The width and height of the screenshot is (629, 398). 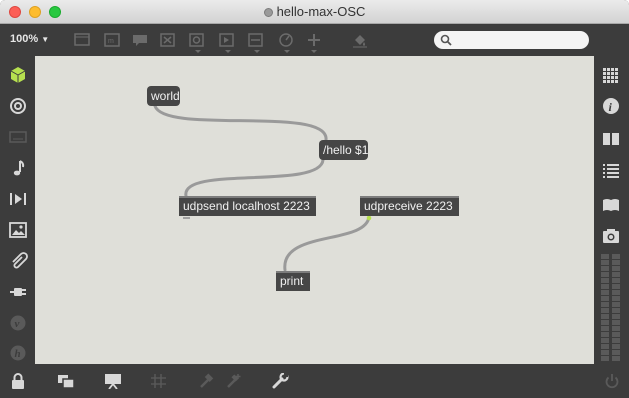 I want to click on debug-icon, so click(x=233, y=381).